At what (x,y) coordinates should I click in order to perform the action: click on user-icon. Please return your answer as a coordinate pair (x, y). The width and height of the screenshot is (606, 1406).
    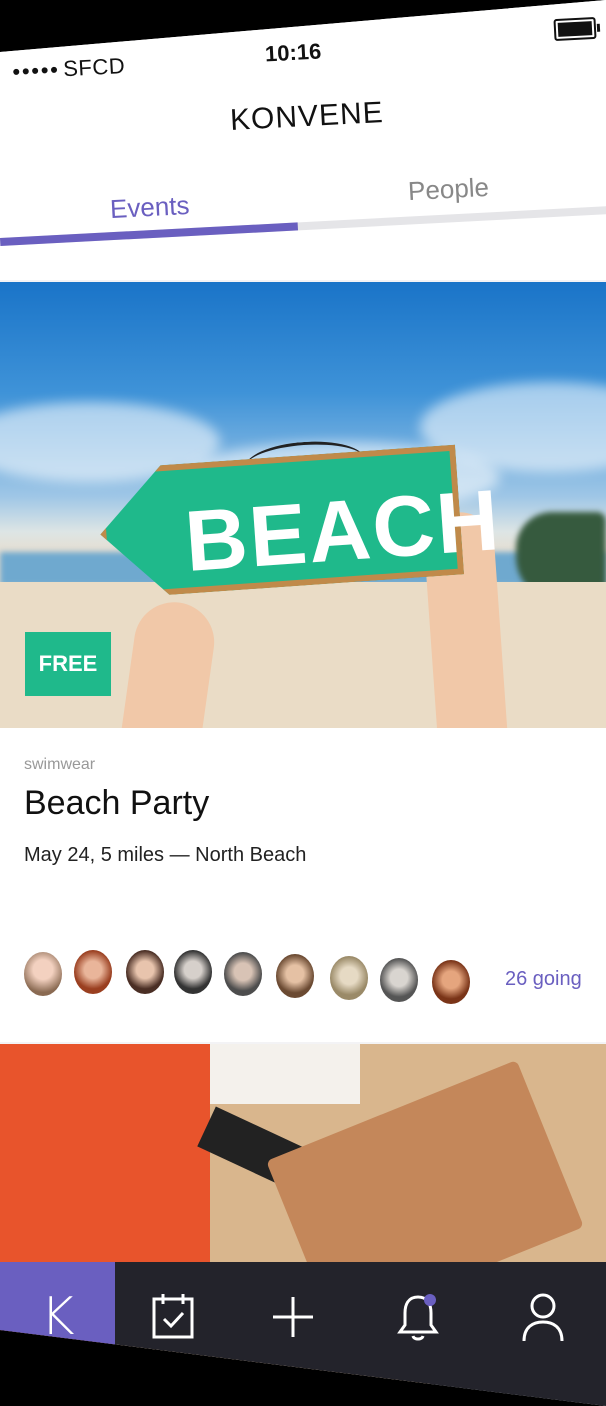
    Looking at the image, I should click on (542, 1317).